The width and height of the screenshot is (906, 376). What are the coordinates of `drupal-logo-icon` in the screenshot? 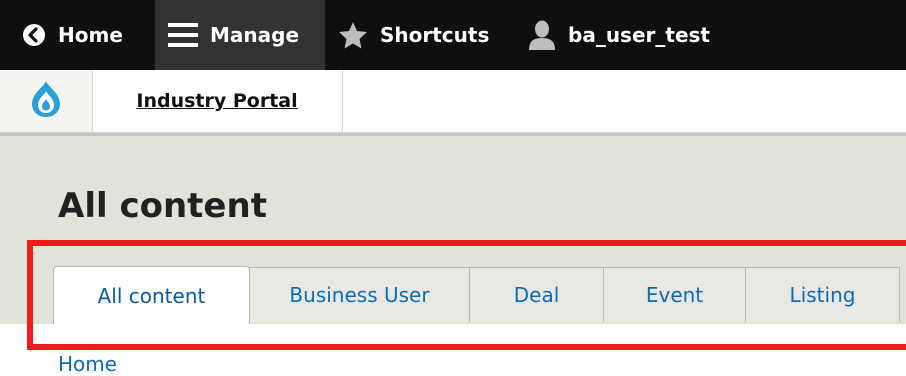 It's located at (46, 101).